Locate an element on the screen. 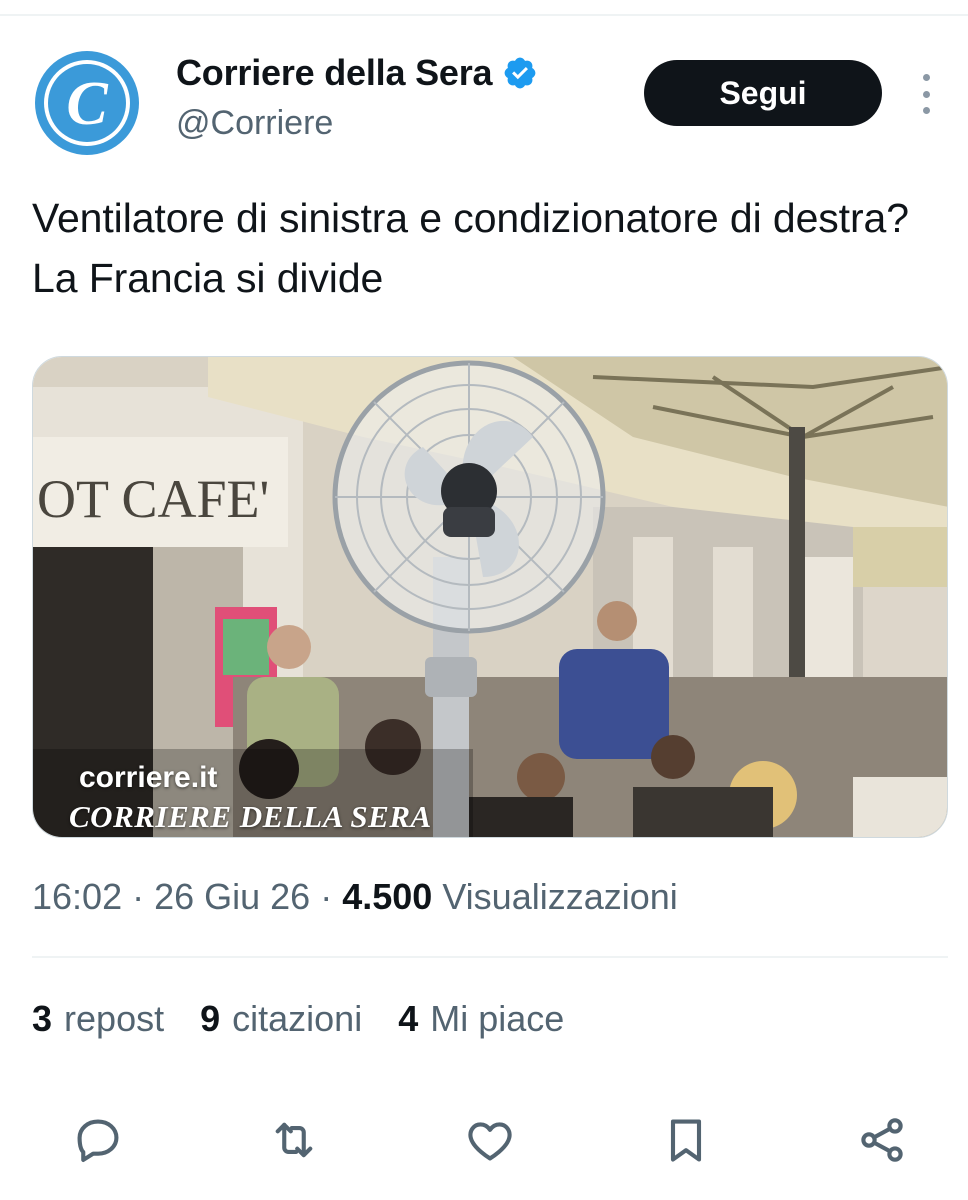 This screenshot has height=1200, width=968. cafe-sign-text: OT CAFE' is located at coordinates (153, 499).